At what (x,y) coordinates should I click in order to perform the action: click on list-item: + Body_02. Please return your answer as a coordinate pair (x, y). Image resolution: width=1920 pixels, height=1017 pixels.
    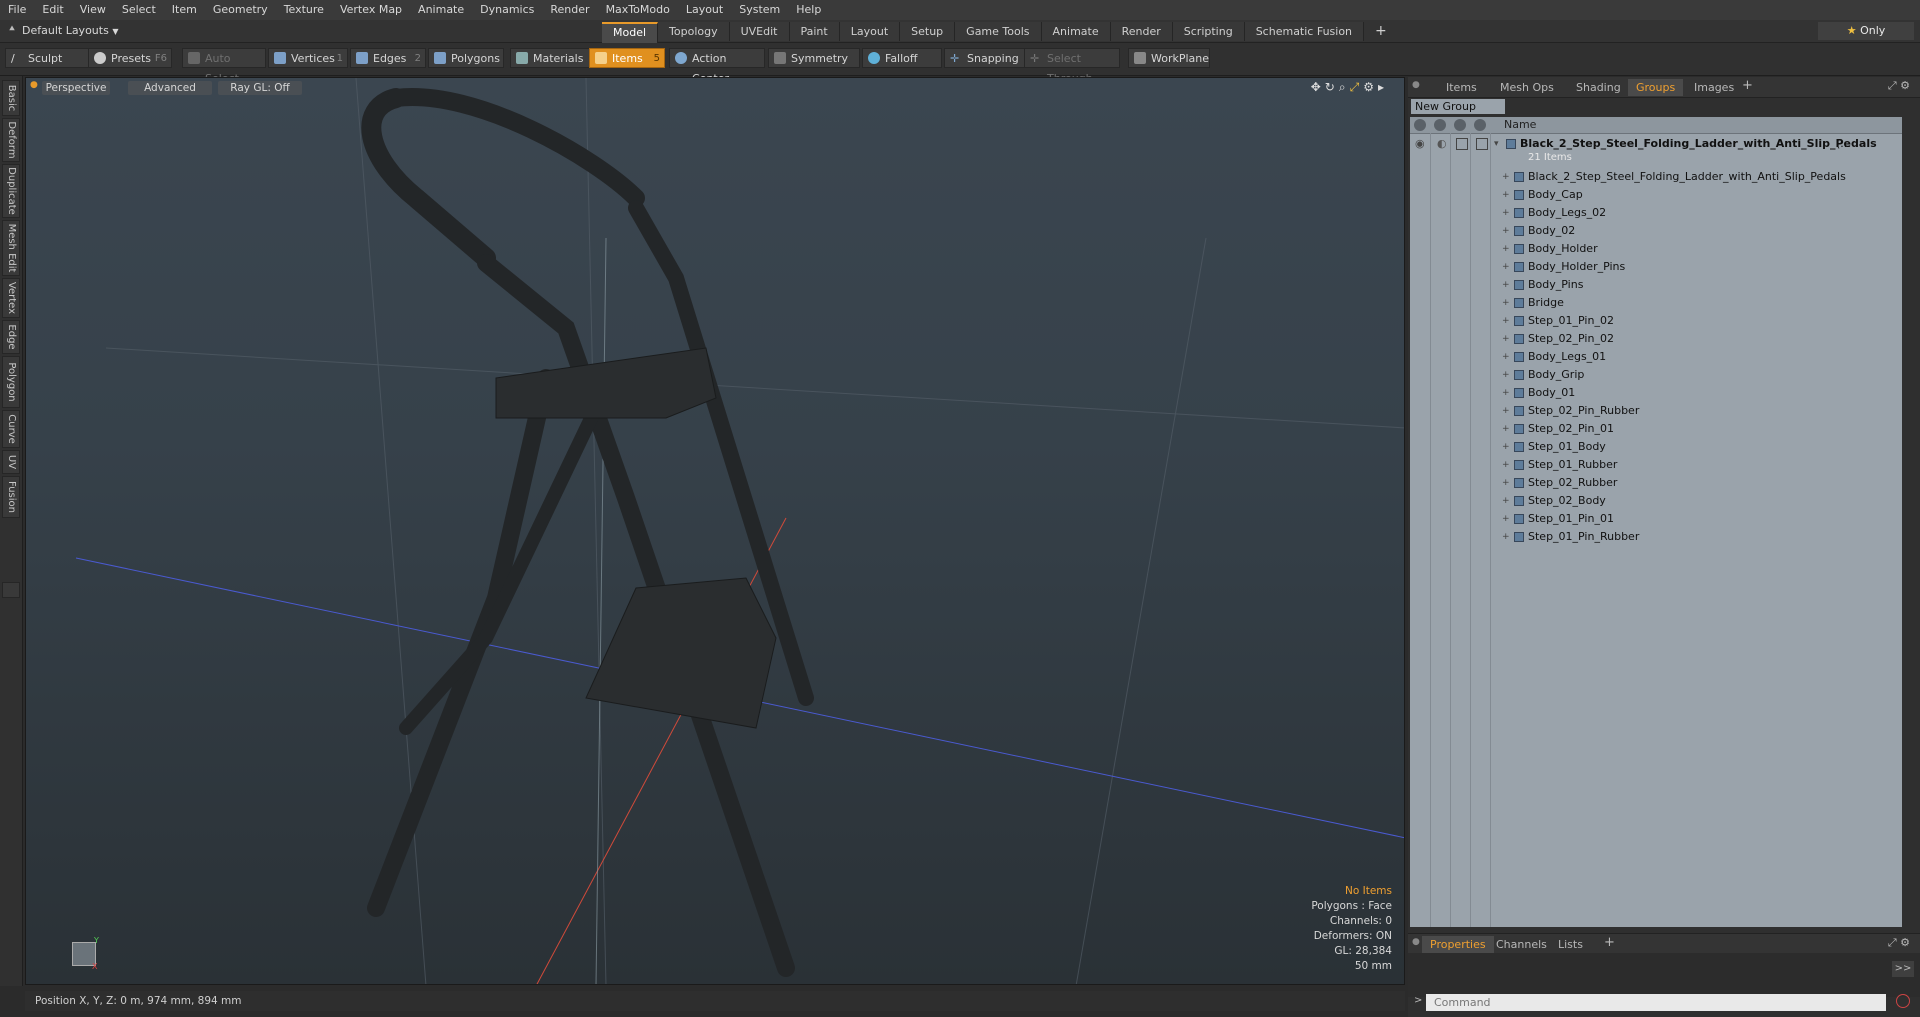
    Looking at the image, I should click on (1656, 231).